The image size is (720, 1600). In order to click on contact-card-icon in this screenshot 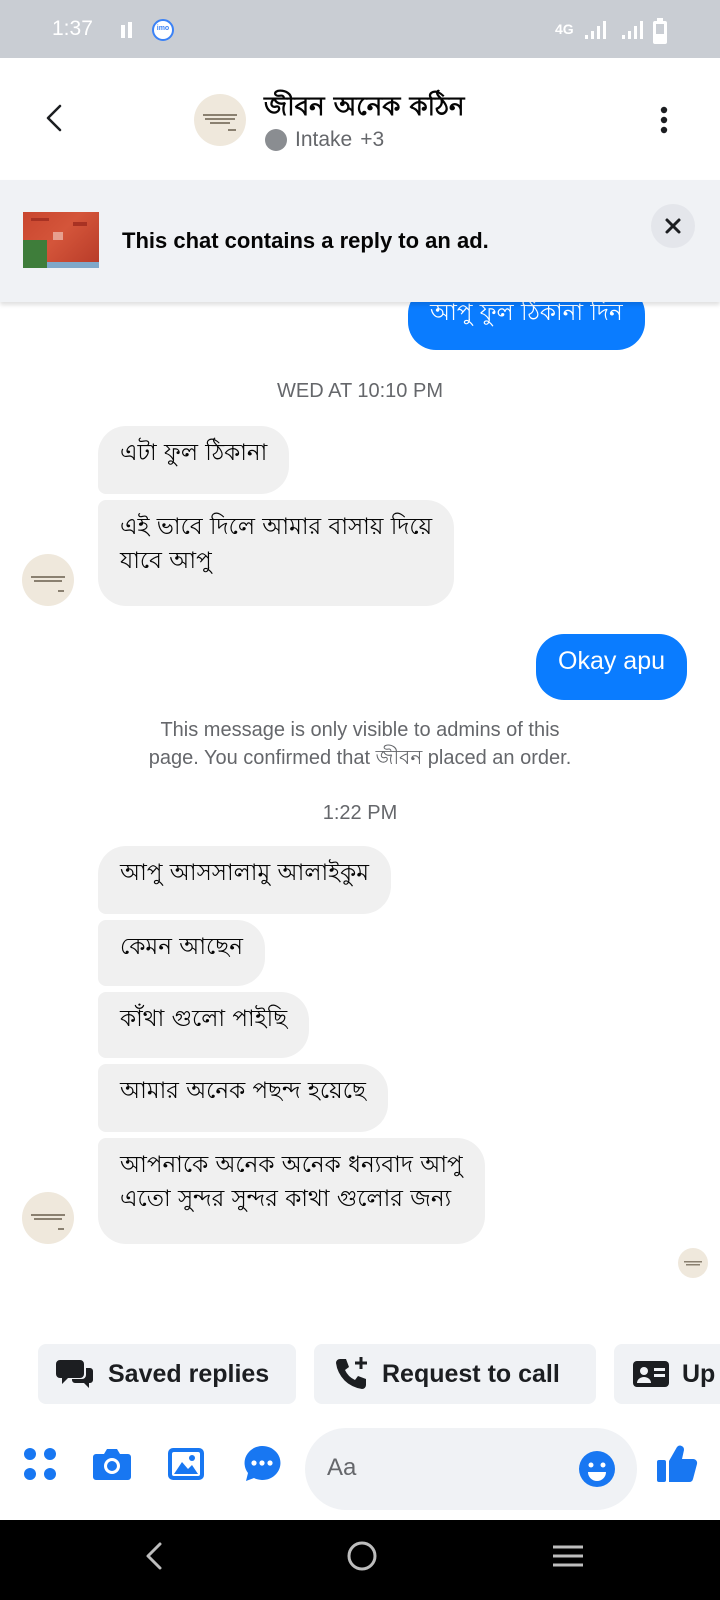, I will do `click(651, 1374)`.